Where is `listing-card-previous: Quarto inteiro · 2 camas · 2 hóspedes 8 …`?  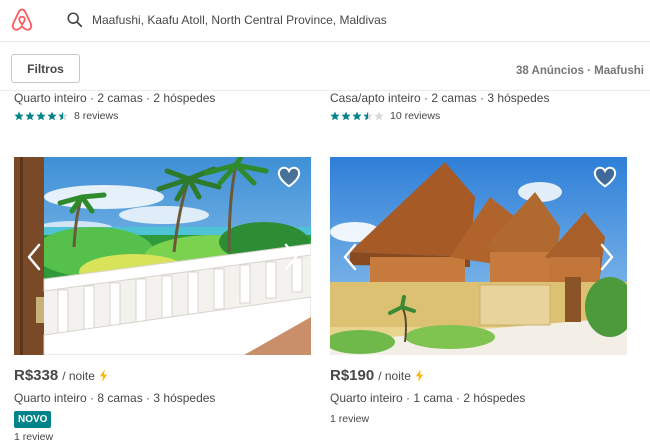 listing-card-previous: Quarto inteiro · 2 camas · 2 hóspedes 8 … is located at coordinates (164, 110).